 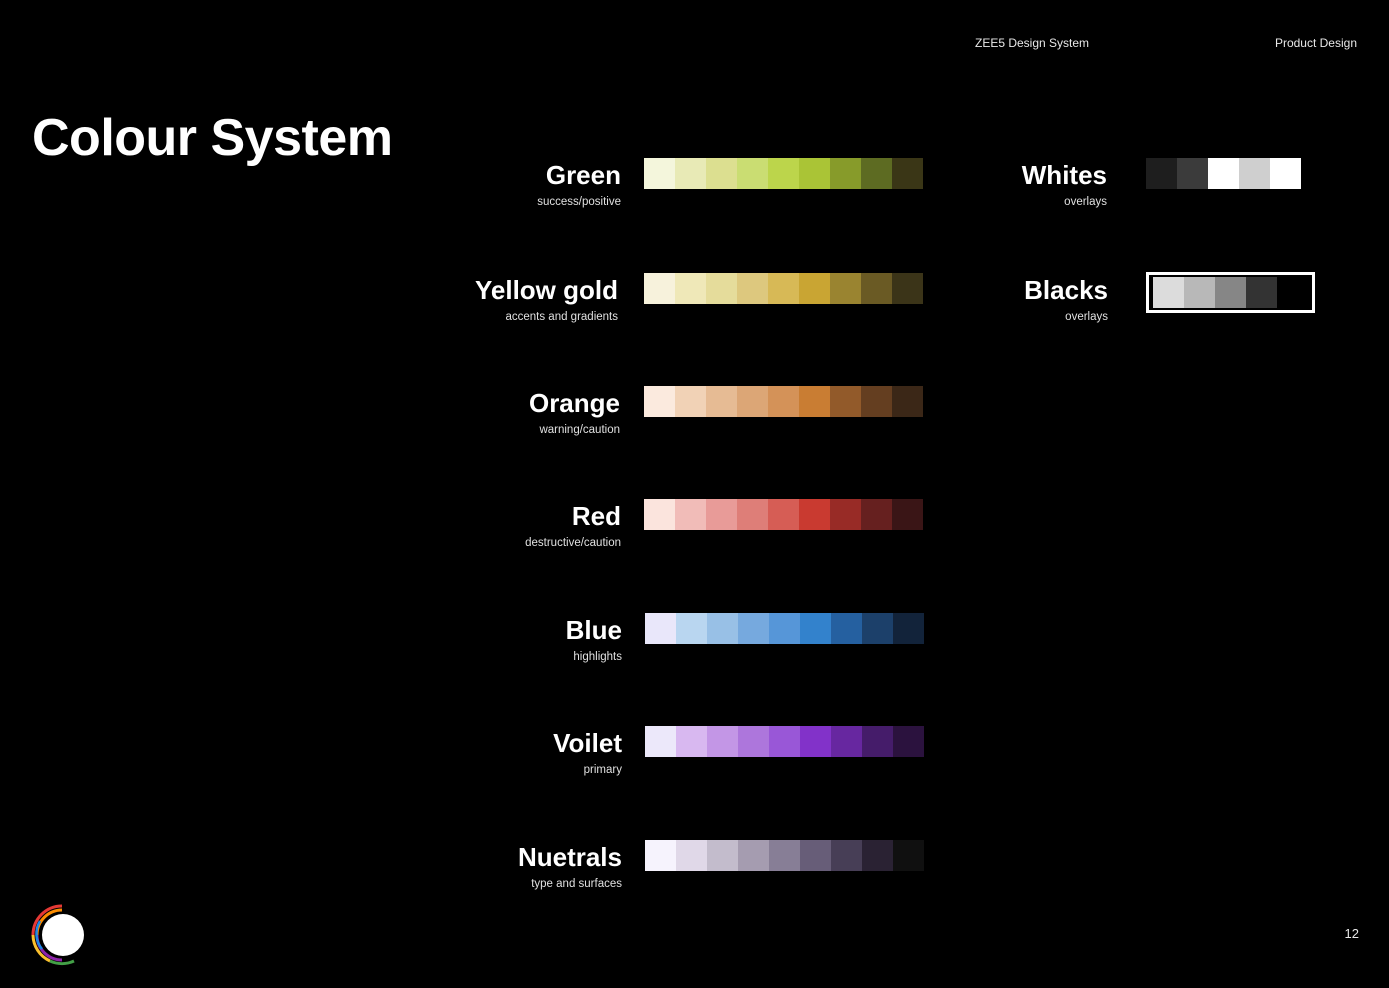 I want to click on overlay-label-whites: Whites overlays, so click(x=1064, y=185).